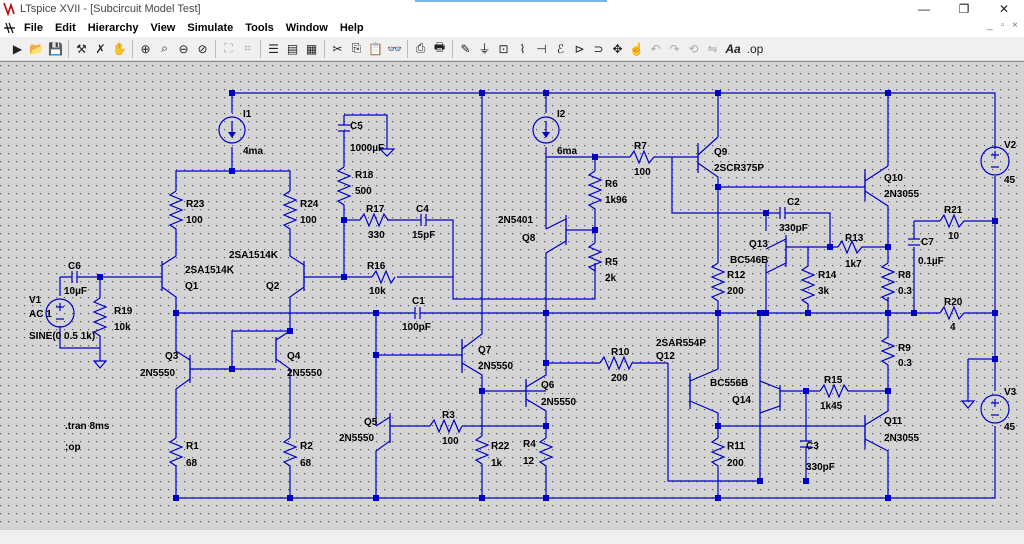  Describe the element at coordinates (1010, 180) in the screenshot. I see `label-v2-value: 45` at that location.